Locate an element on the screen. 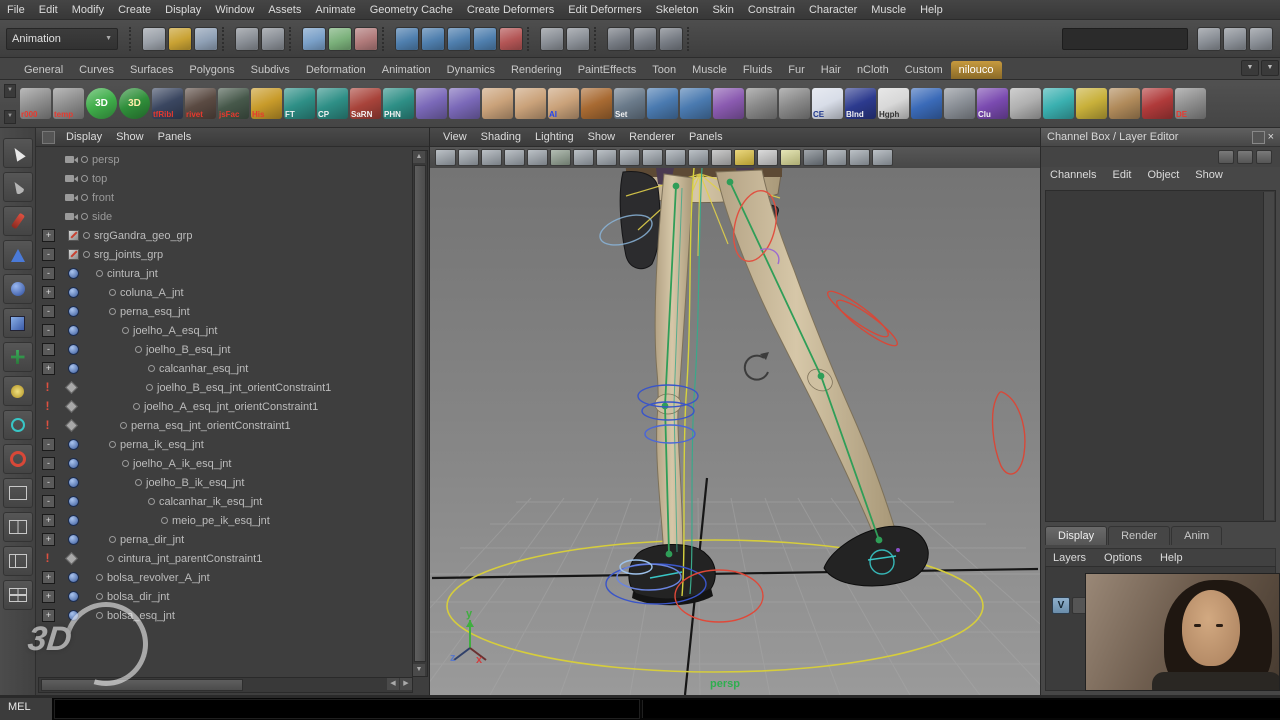 This screenshot has width=1280, height=720. select-component-icon is located at coordinates (366, 38).